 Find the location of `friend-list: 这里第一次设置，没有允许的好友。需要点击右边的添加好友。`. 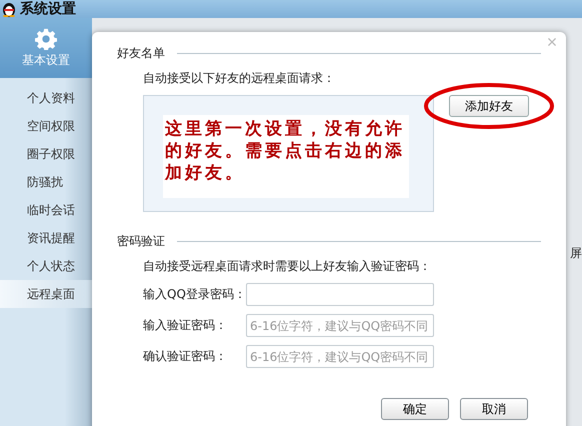

friend-list: 这里第一次设置，没有允许的好友。需要点击右边的添加好友。 is located at coordinates (288, 153).